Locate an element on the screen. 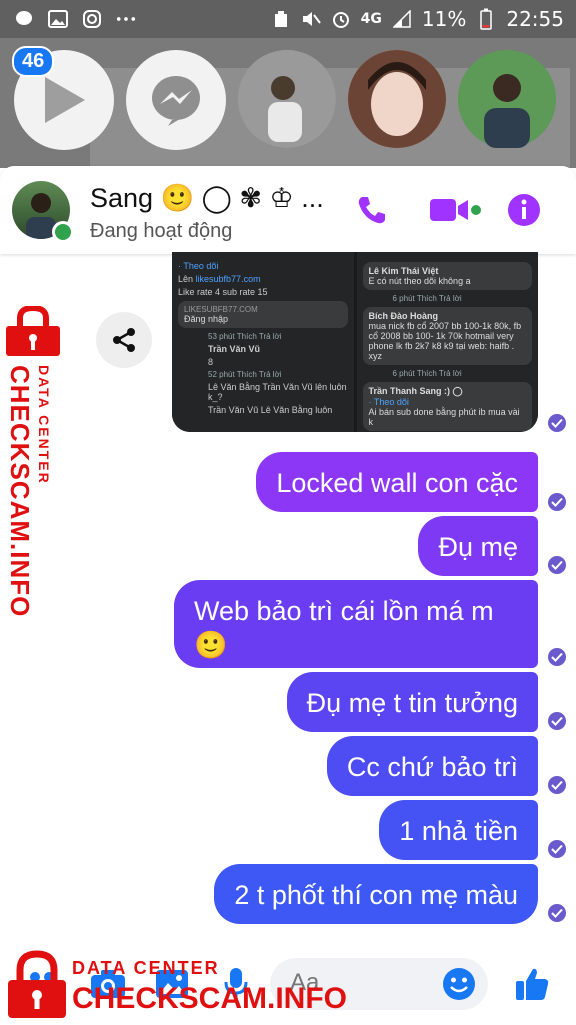 This screenshot has width=576, height=1025. call-button is located at coordinates (372, 210).